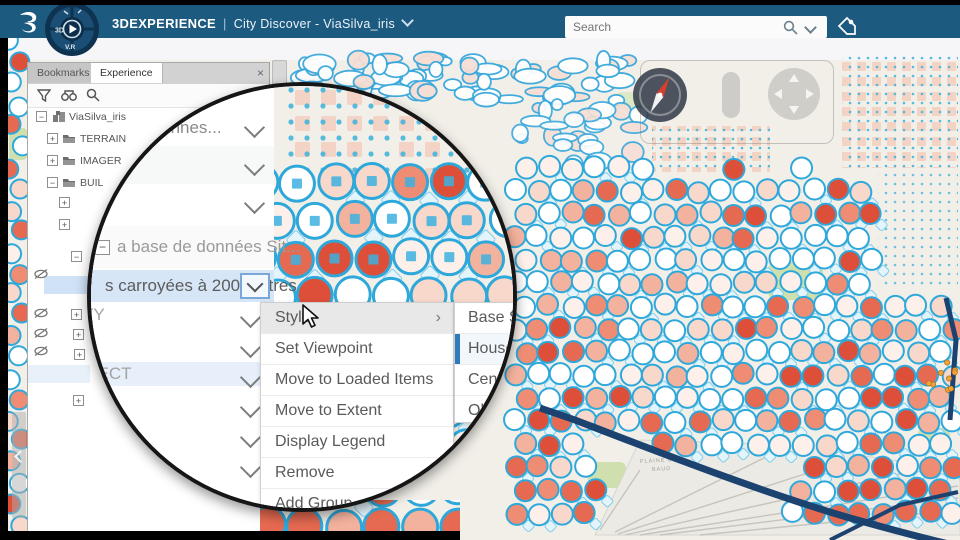 This screenshot has height=540, width=960. What do you see at coordinates (484, 49) in the screenshot?
I see `map-far-strip` at bounding box center [484, 49].